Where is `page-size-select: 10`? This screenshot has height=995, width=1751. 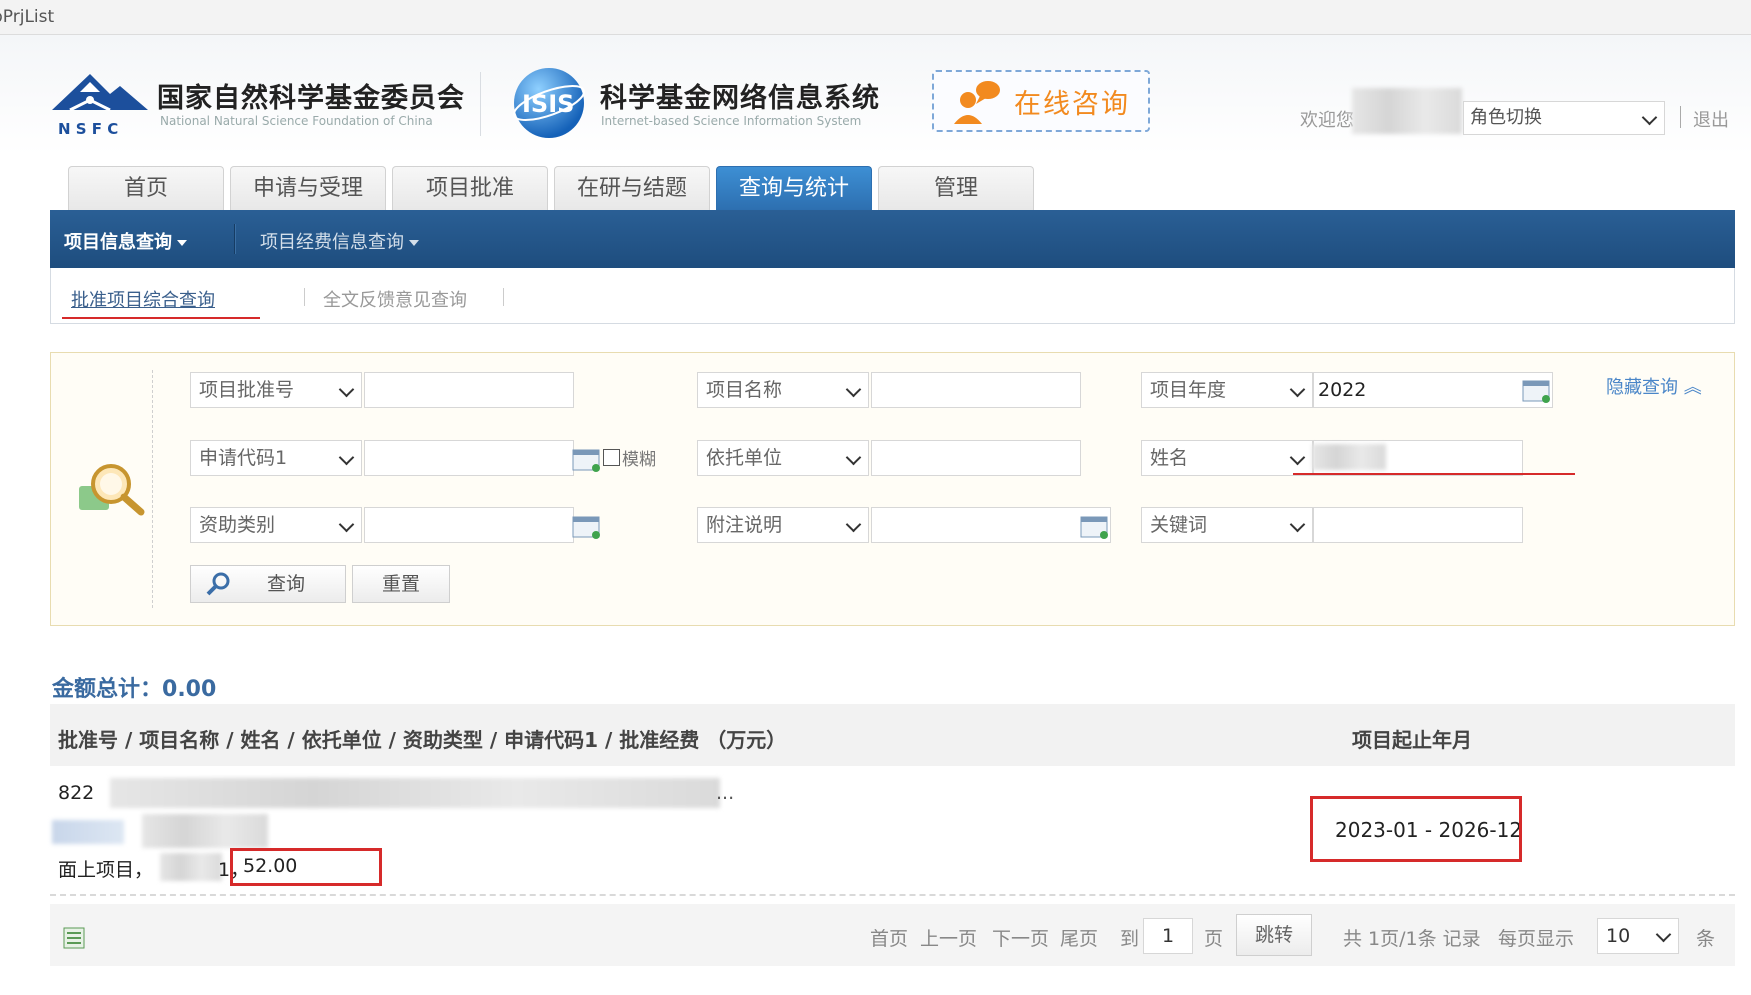 page-size-select: 10 is located at coordinates (1638, 936).